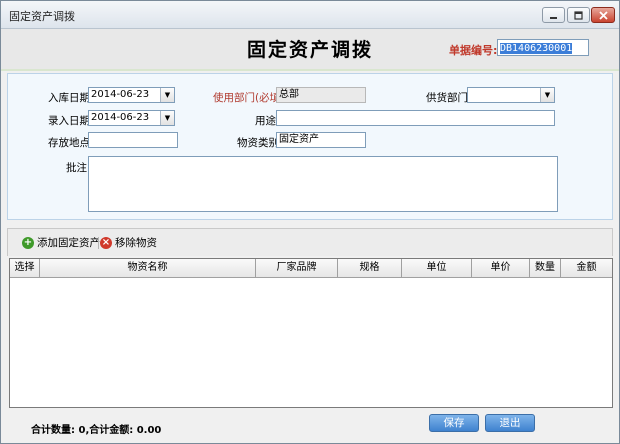 This screenshot has width=620, height=444. I want to click on maximize-button, so click(578, 15).